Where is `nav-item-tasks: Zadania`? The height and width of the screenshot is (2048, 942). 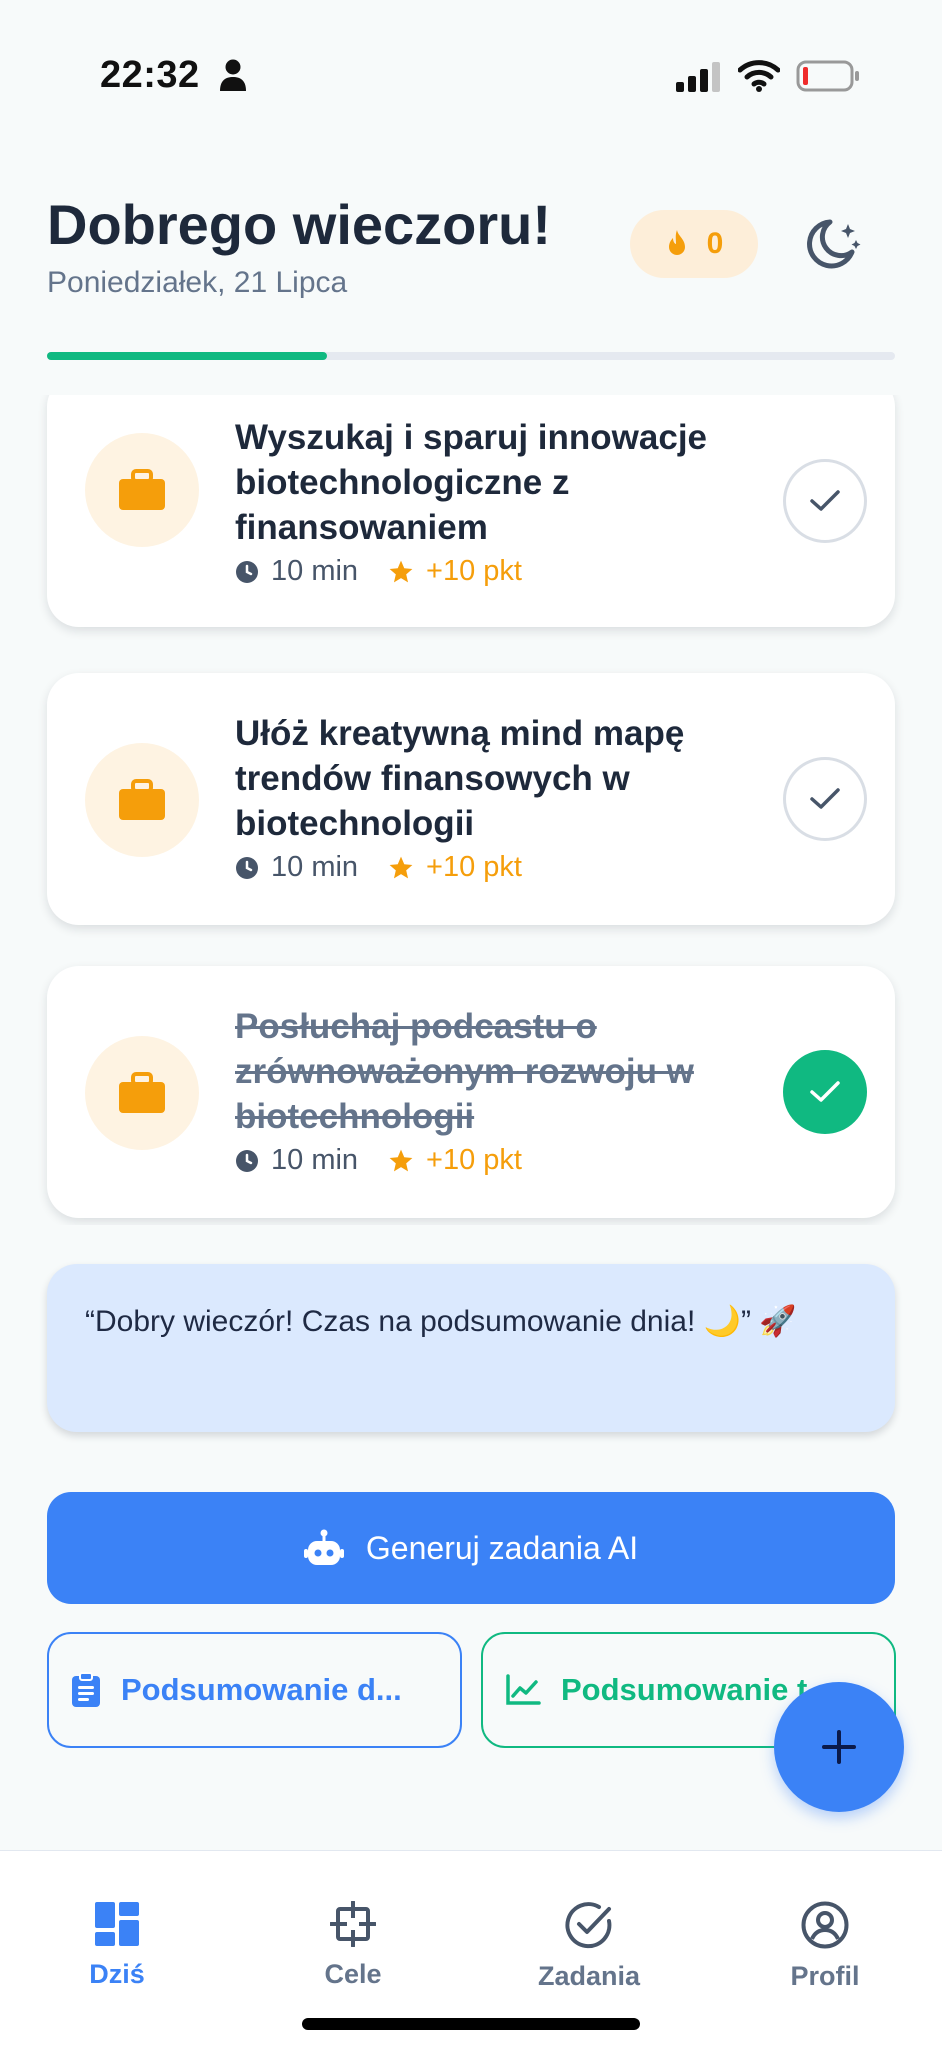 nav-item-tasks: Zadania is located at coordinates (589, 1926).